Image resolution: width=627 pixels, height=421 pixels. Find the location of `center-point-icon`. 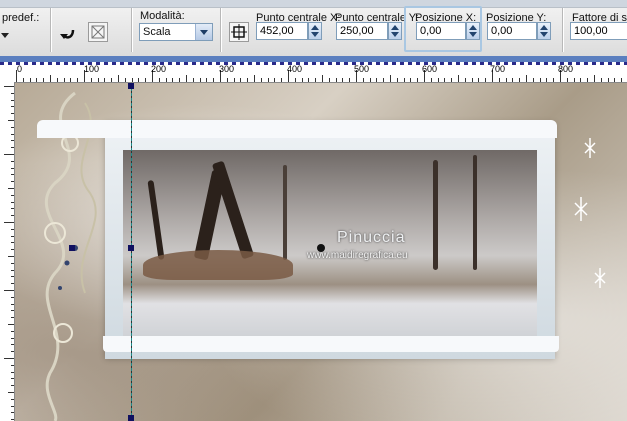

center-point-icon is located at coordinates (239, 32).